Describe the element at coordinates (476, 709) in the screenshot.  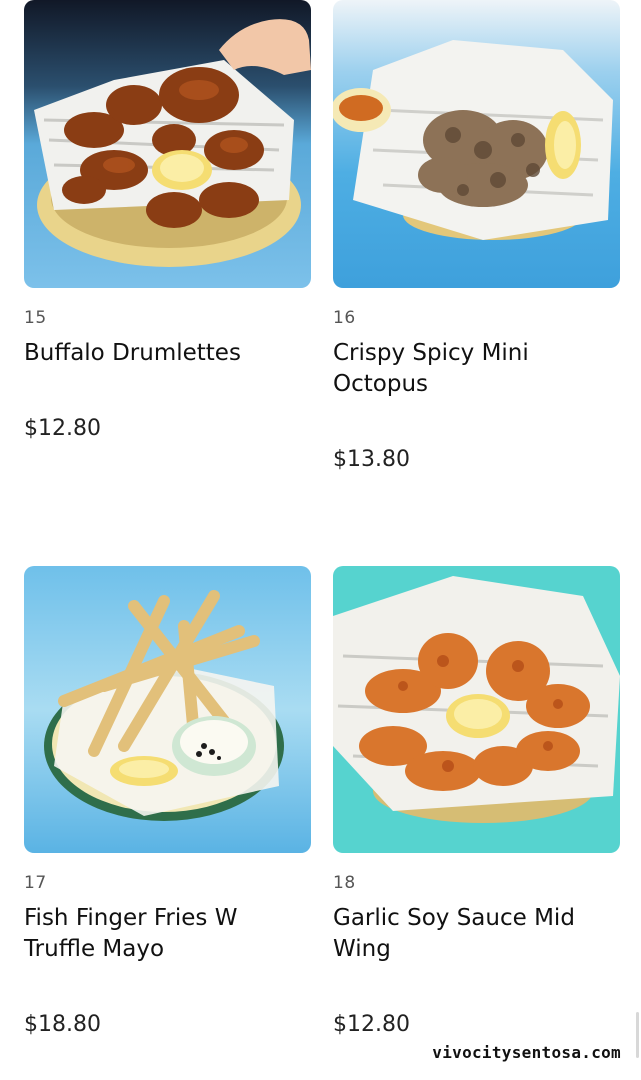
I see `garlic-soy-wing-photo` at that location.